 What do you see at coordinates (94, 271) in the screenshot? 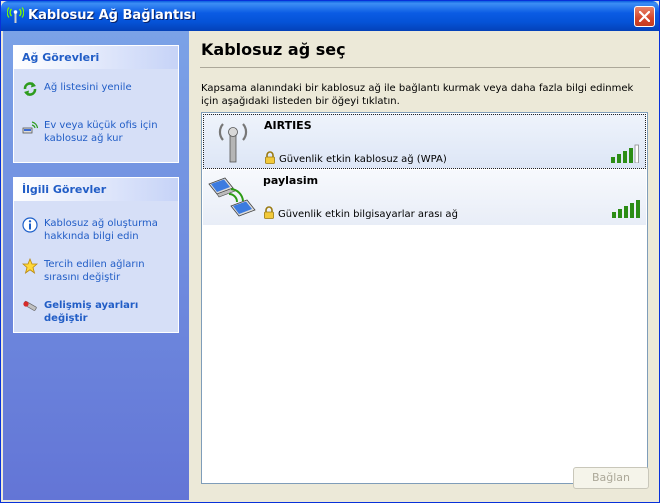
I see `change-preferred-order-label: Tercih edilen ağların sırasını değiştir` at bounding box center [94, 271].